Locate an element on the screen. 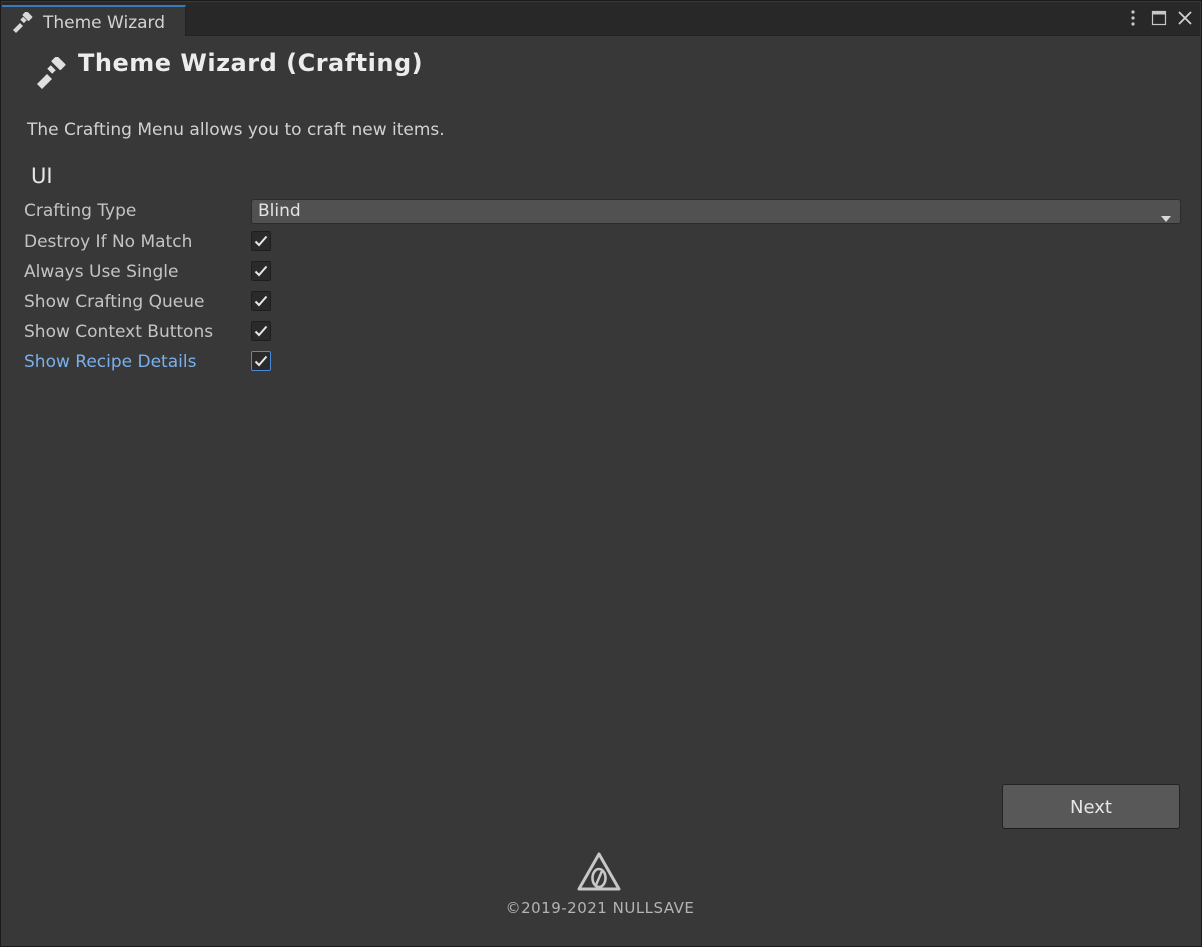 This screenshot has height=947, width=1202. page-title: Theme Wizard (Crafting) is located at coordinates (251, 63).